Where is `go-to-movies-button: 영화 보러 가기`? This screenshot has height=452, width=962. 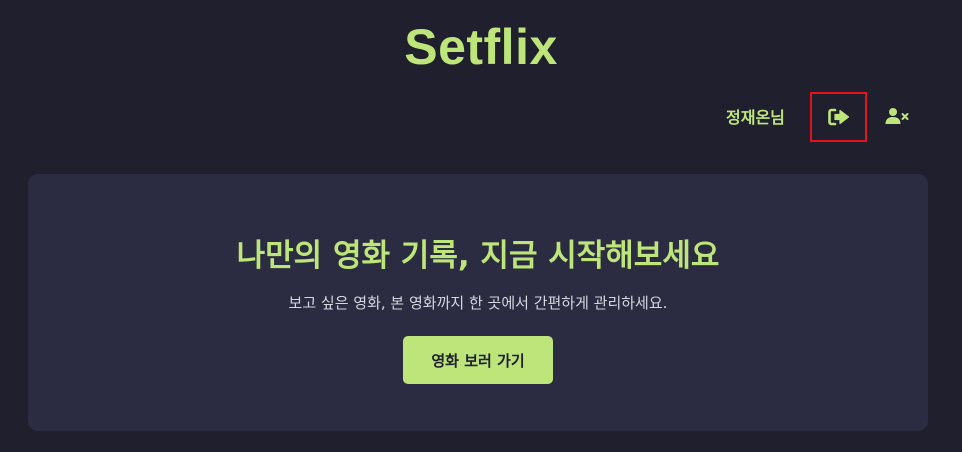 go-to-movies-button: 영화 보러 가기 is located at coordinates (478, 360).